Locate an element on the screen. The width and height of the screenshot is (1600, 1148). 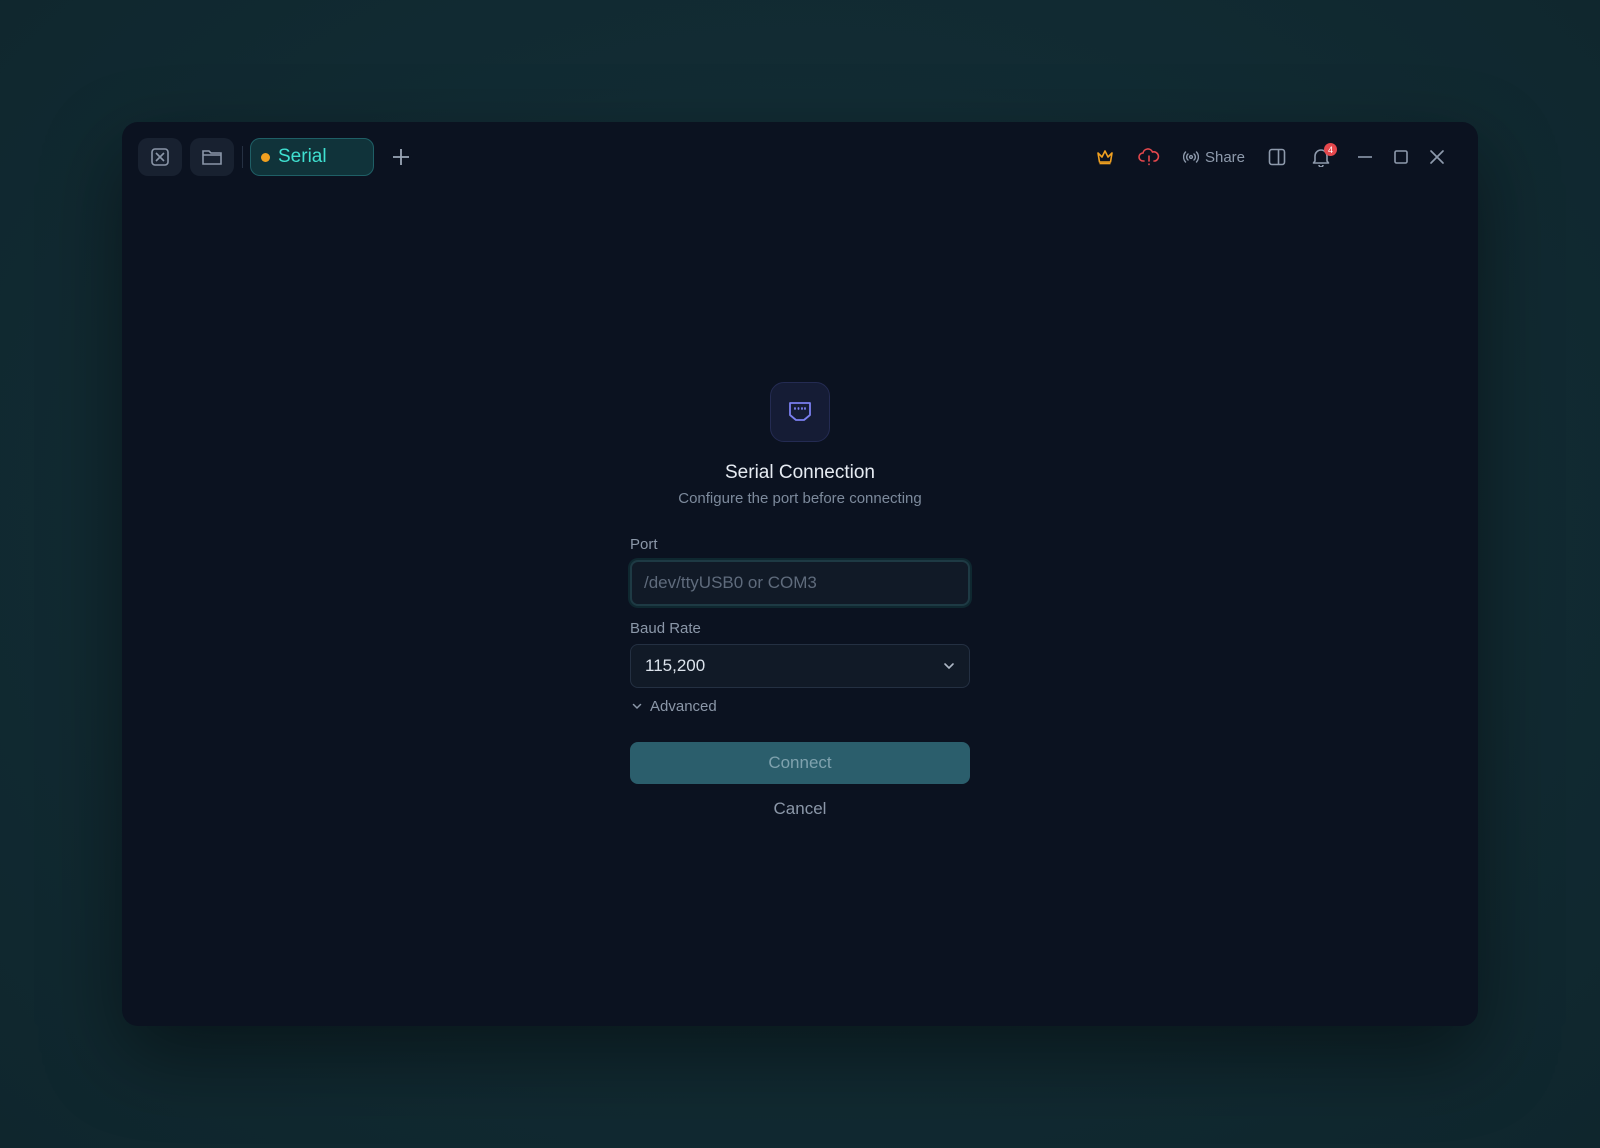
dialog-subtitle: Configure the port before connecting is located at coordinates (800, 498).